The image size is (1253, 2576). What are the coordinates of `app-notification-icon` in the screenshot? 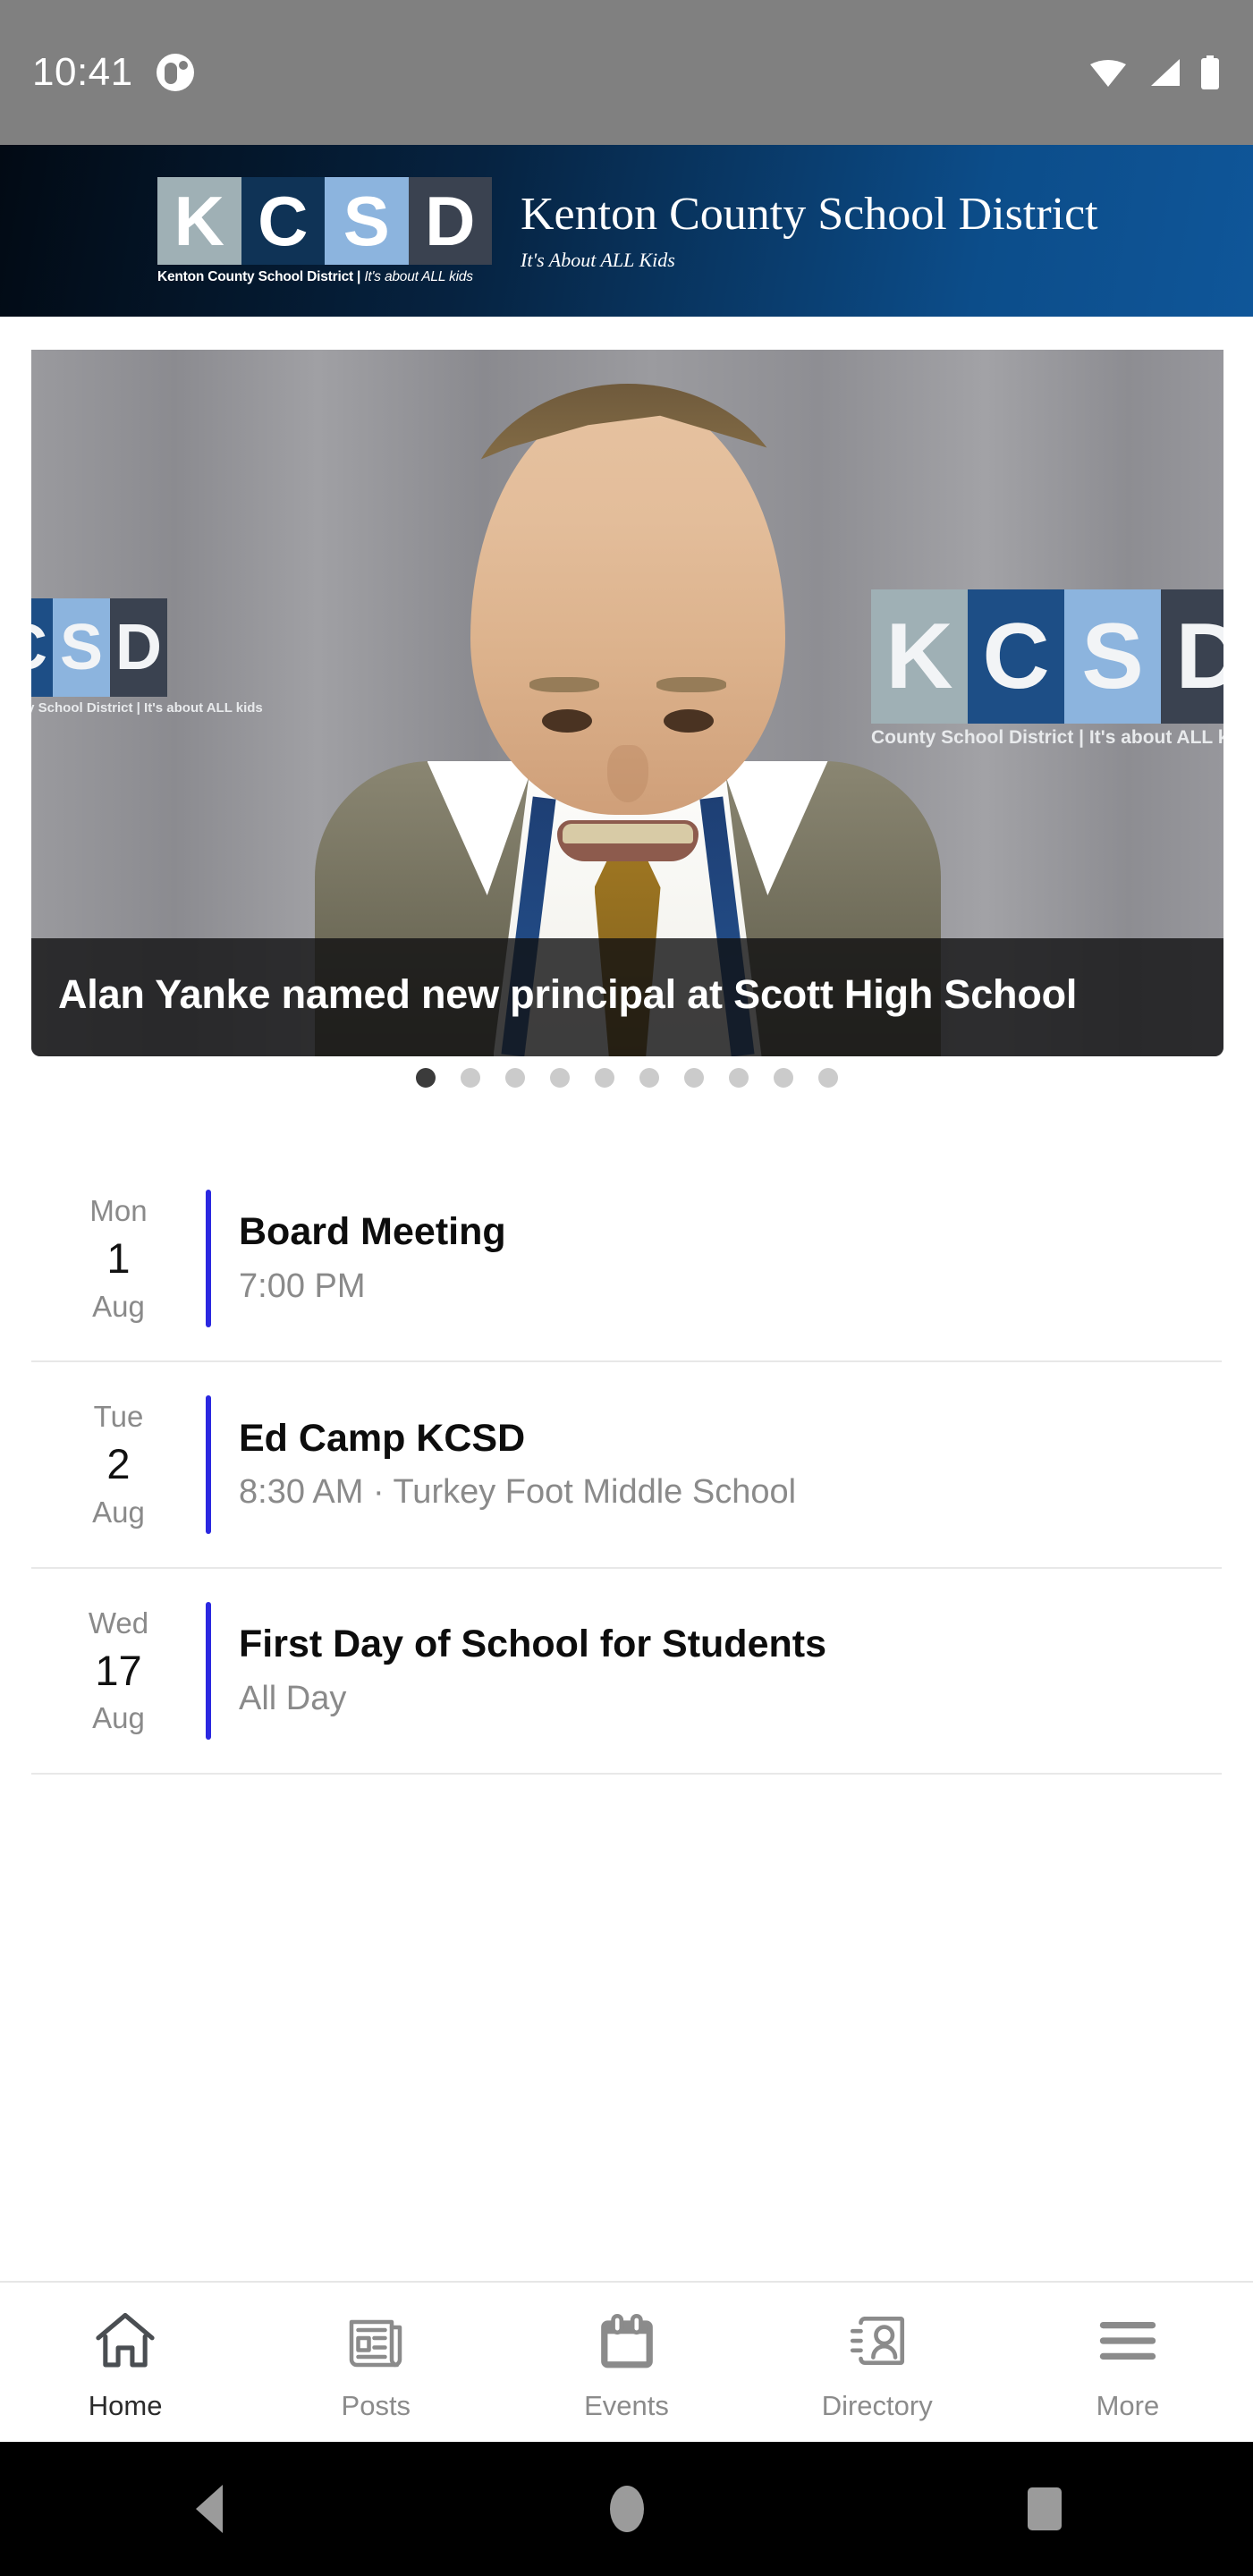 It's located at (175, 72).